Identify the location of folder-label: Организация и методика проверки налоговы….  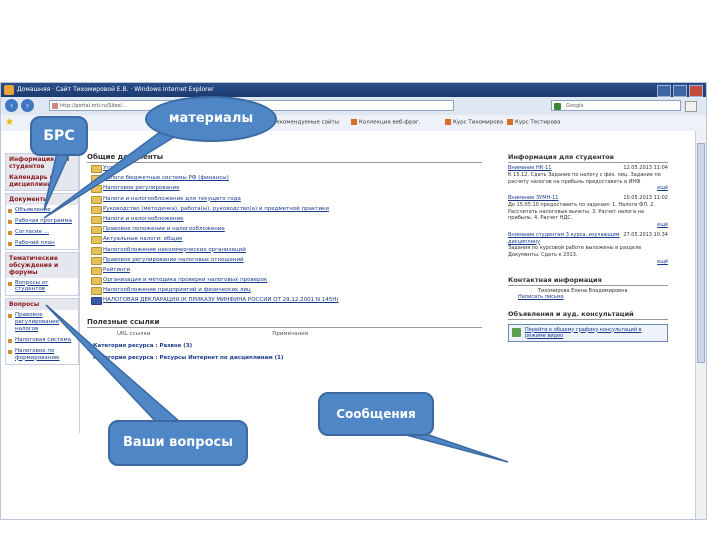
(185, 280).